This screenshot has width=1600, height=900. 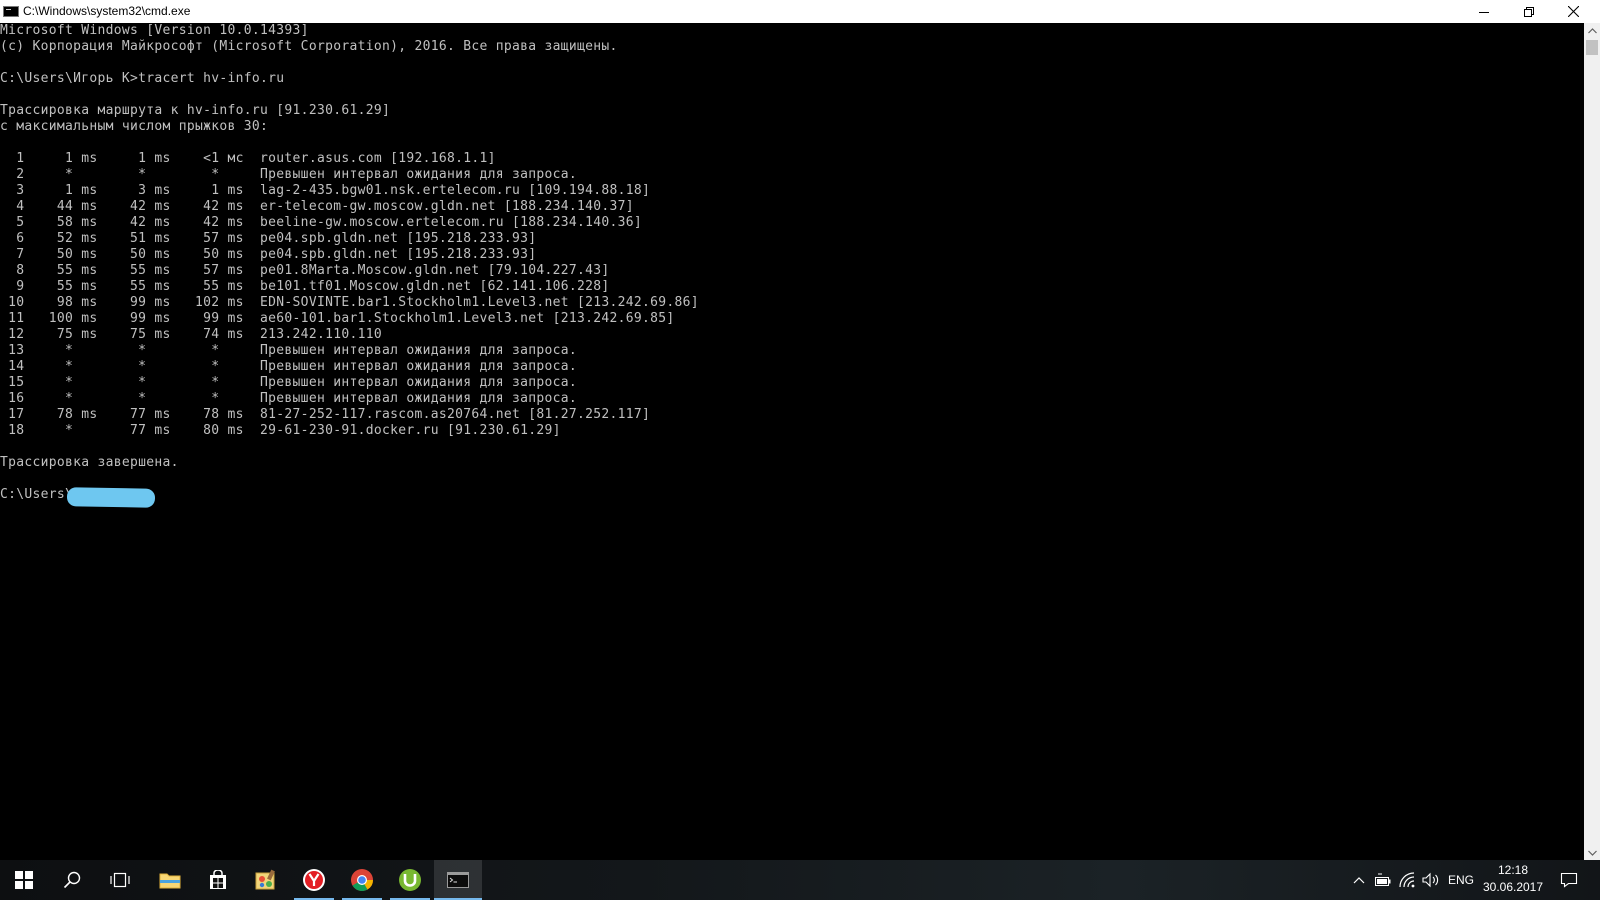 I want to click on tray-overflow-button, so click(x=1359, y=880).